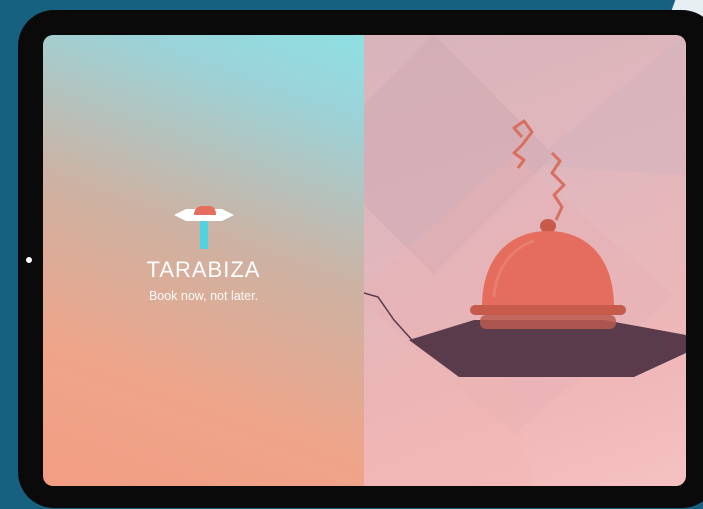 Image resolution: width=703 pixels, height=509 pixels. I want to click on brand-block: TARABIZA Book now, not later., so click(203, 254).